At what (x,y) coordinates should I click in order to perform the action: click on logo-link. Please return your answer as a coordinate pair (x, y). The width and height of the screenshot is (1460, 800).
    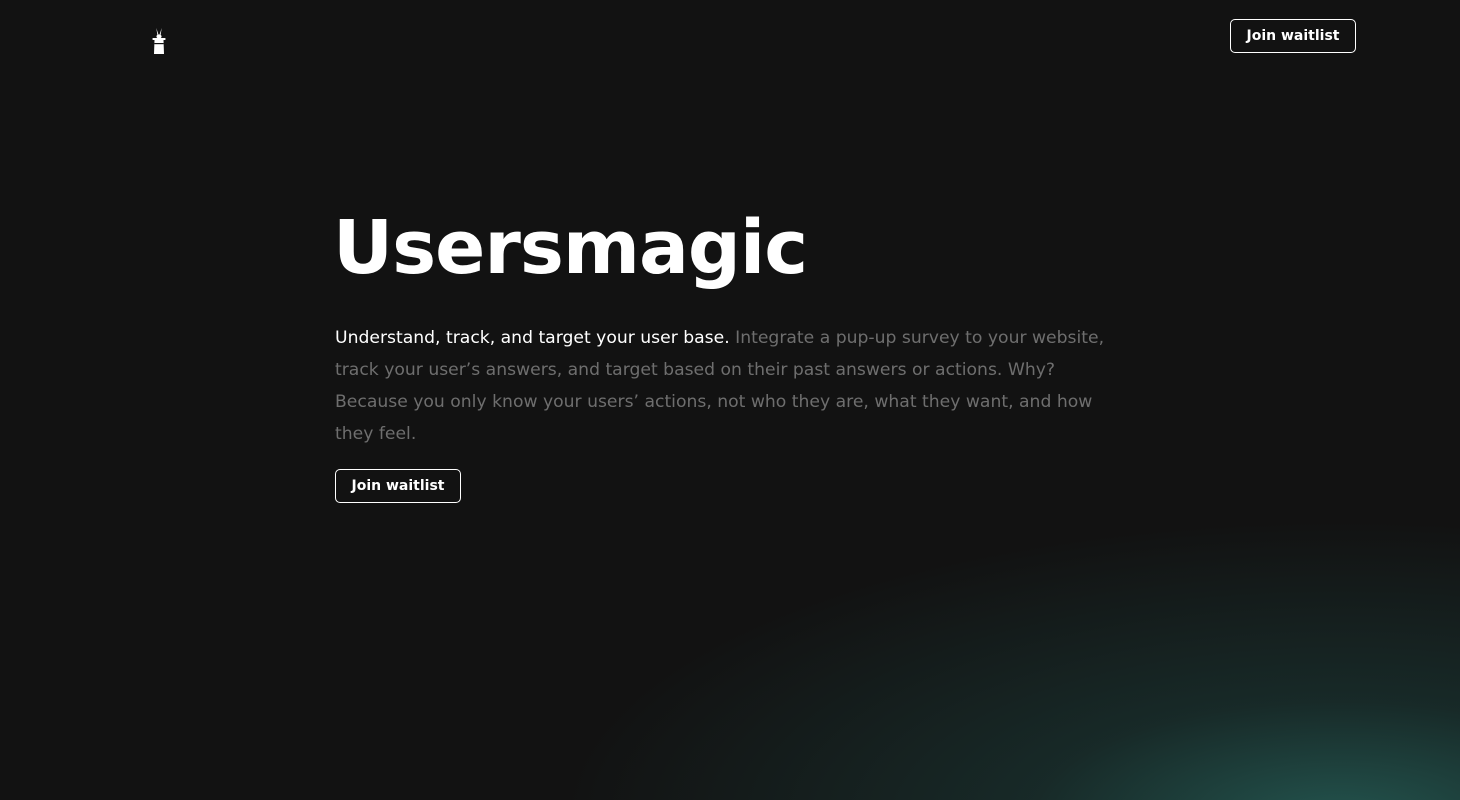
    Looking at the image, I should click on (159, 41).